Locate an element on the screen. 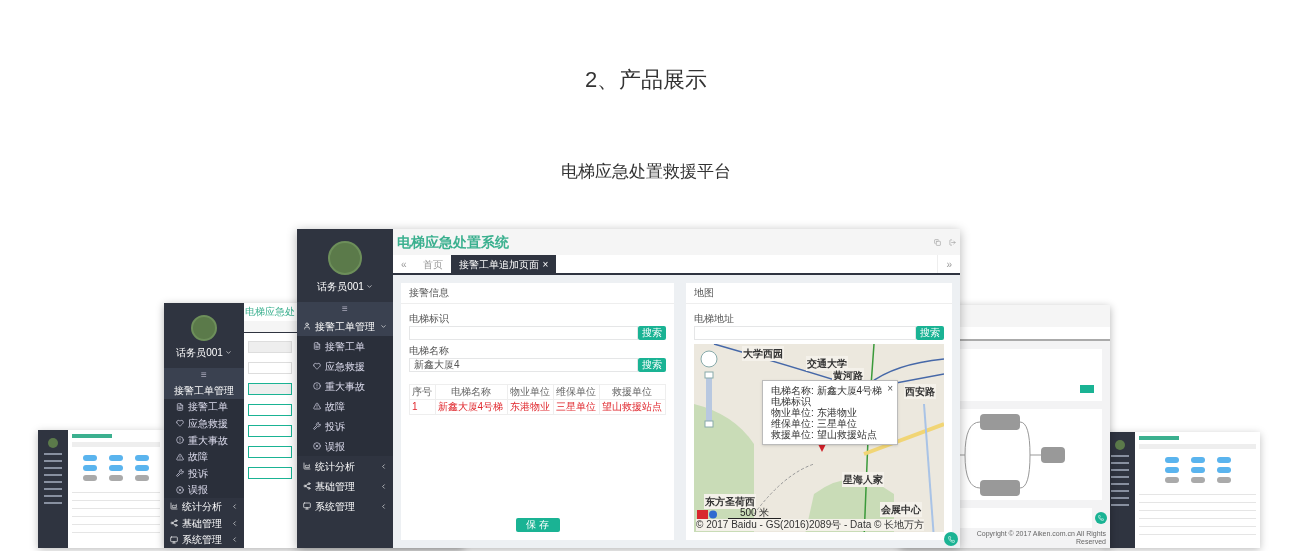 The height and width of the screenshot is (551, 1292). table-cell: 东港物业 is located at coordinates (530, 407).